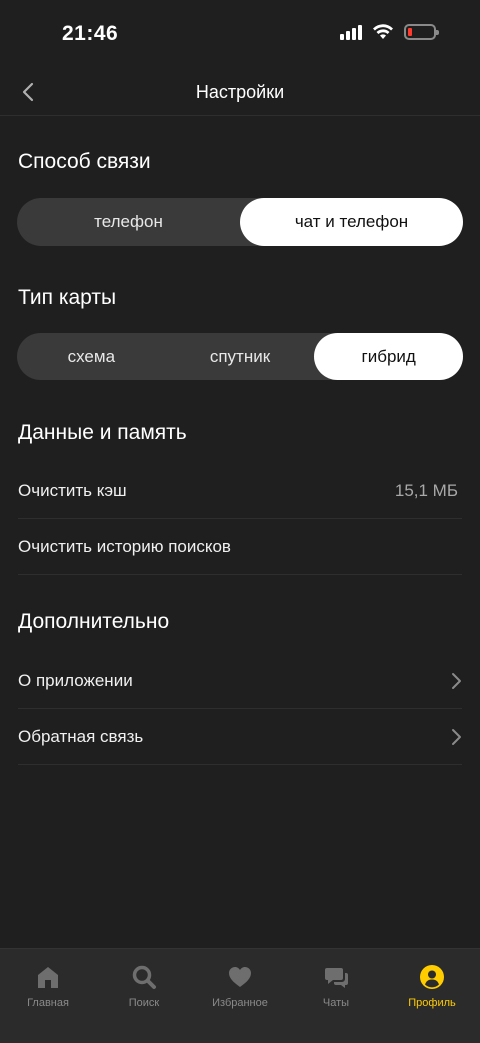 The height and width of the screenshot is (1043, 480). What do you see at coordinates (432, 1003) in the screenshot?
I see `tab-label: Профиль` at bounding box center [432, 1003].